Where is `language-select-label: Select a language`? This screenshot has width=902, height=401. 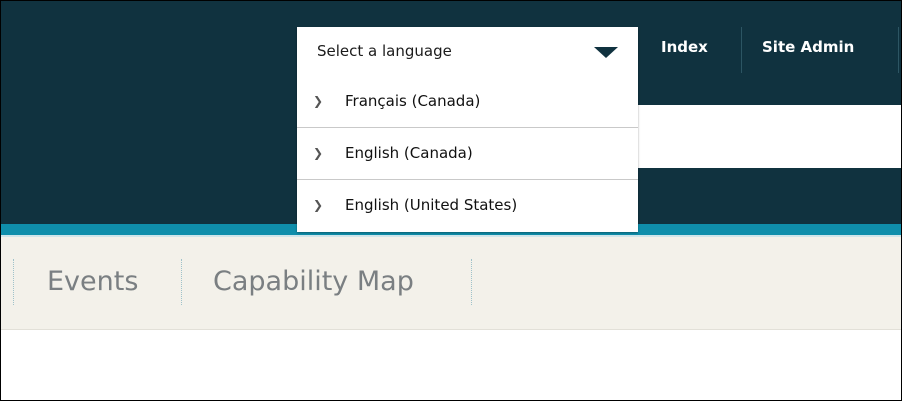 language-select-label: Select a language is located at coordinates (384, 51).